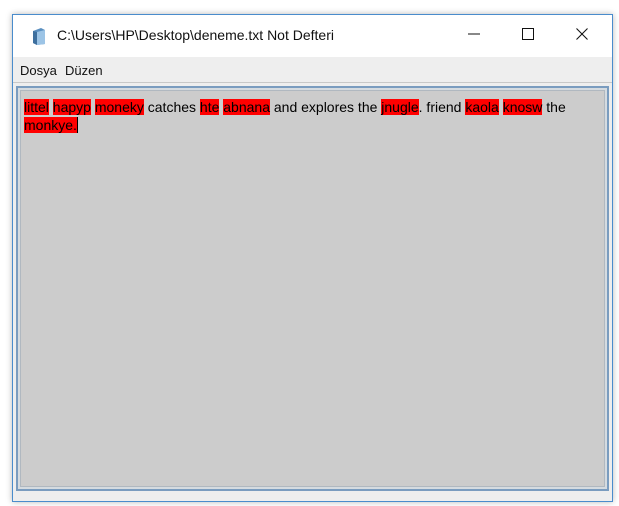 The height and width of the screenshot is (506, 619). Describe the element at coordinates (39, 36) in the screenshot. I see `notepad-icon` at that location.